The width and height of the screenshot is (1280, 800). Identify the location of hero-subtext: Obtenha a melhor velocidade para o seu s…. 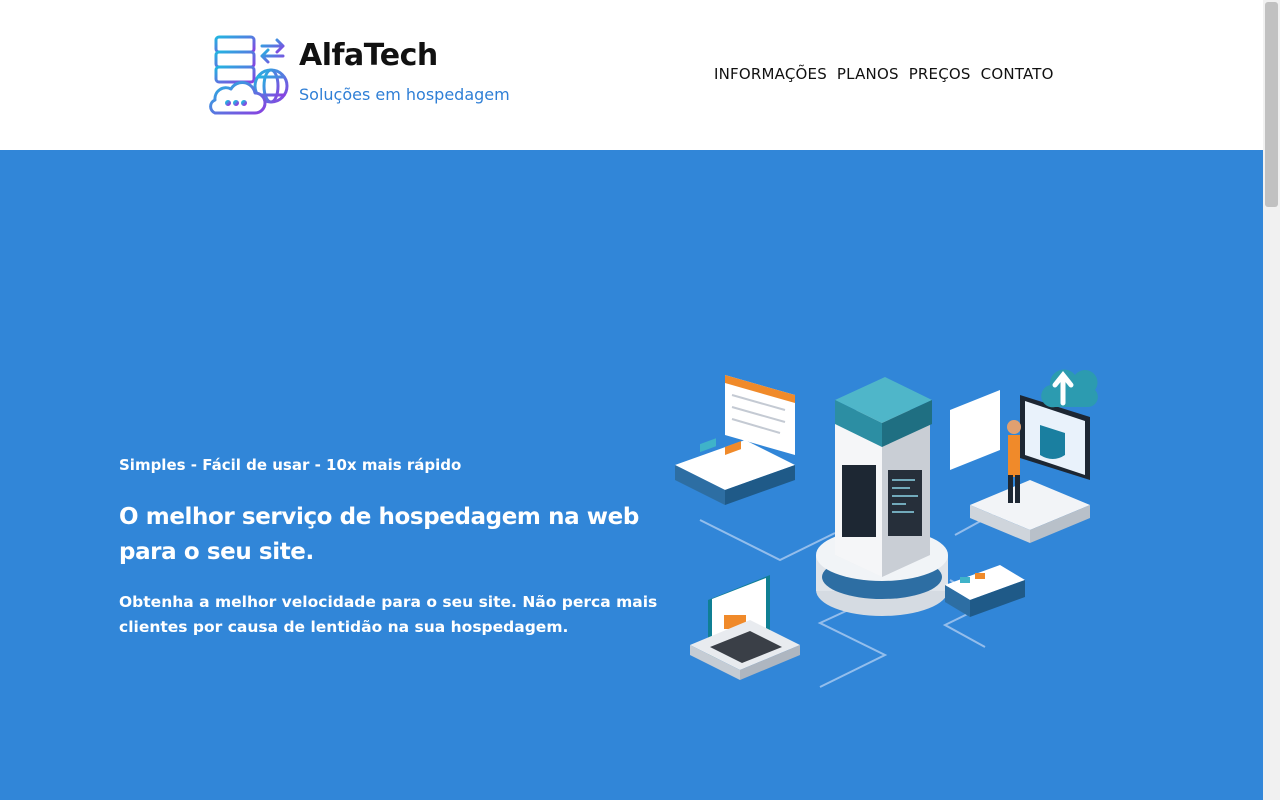
(388, 614).